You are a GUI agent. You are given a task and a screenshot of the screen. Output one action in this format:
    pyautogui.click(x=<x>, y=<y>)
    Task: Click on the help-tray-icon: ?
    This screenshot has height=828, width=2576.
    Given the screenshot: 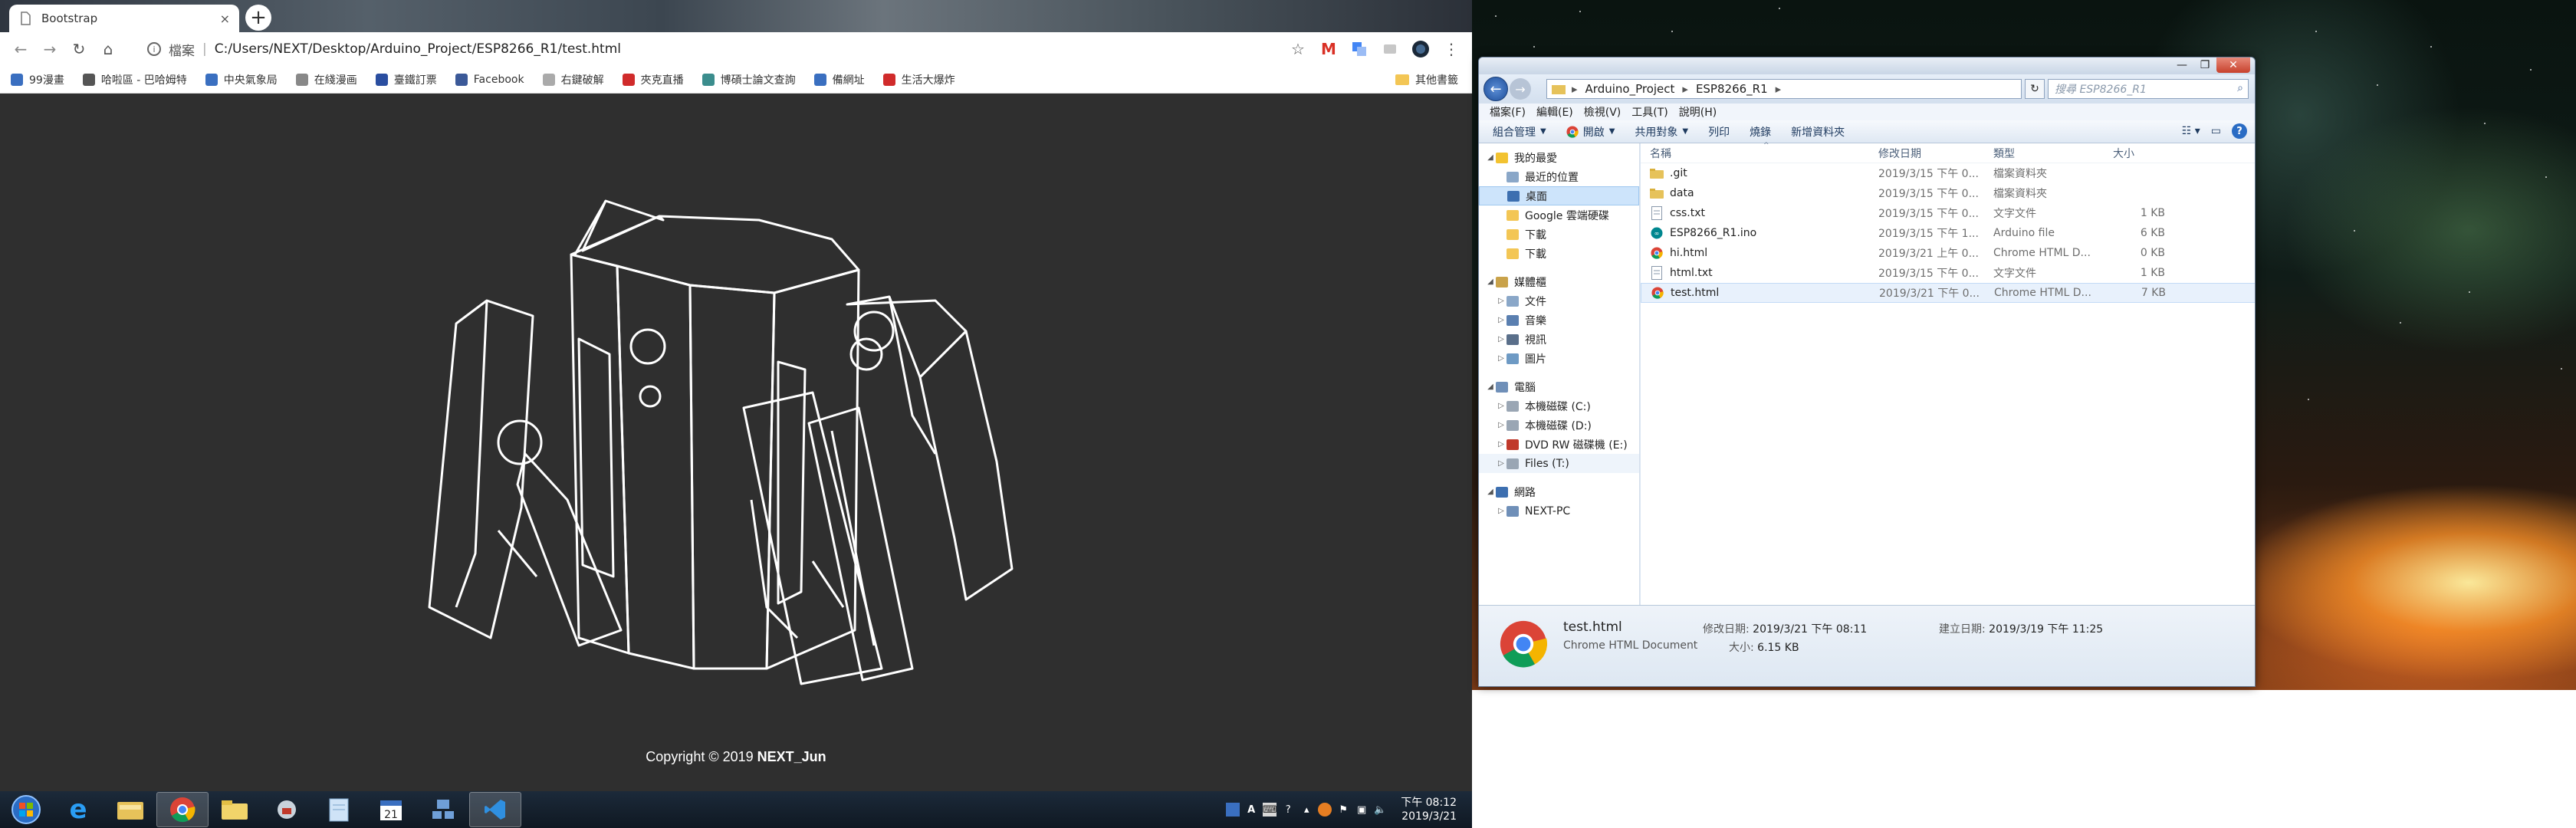 What is the action you would take?
    pyautogui.click(x=1288, y=809)
    